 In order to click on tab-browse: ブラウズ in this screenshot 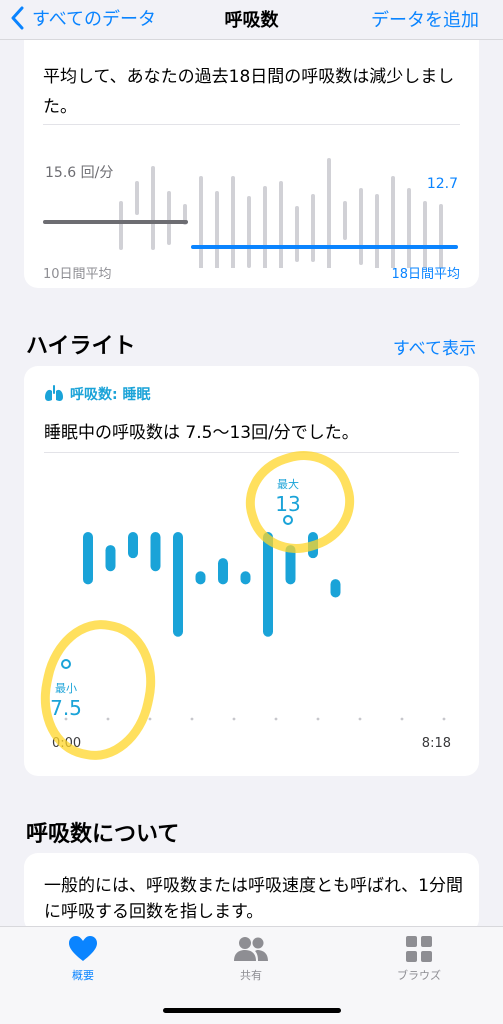, I will do `click(419, 959)`.